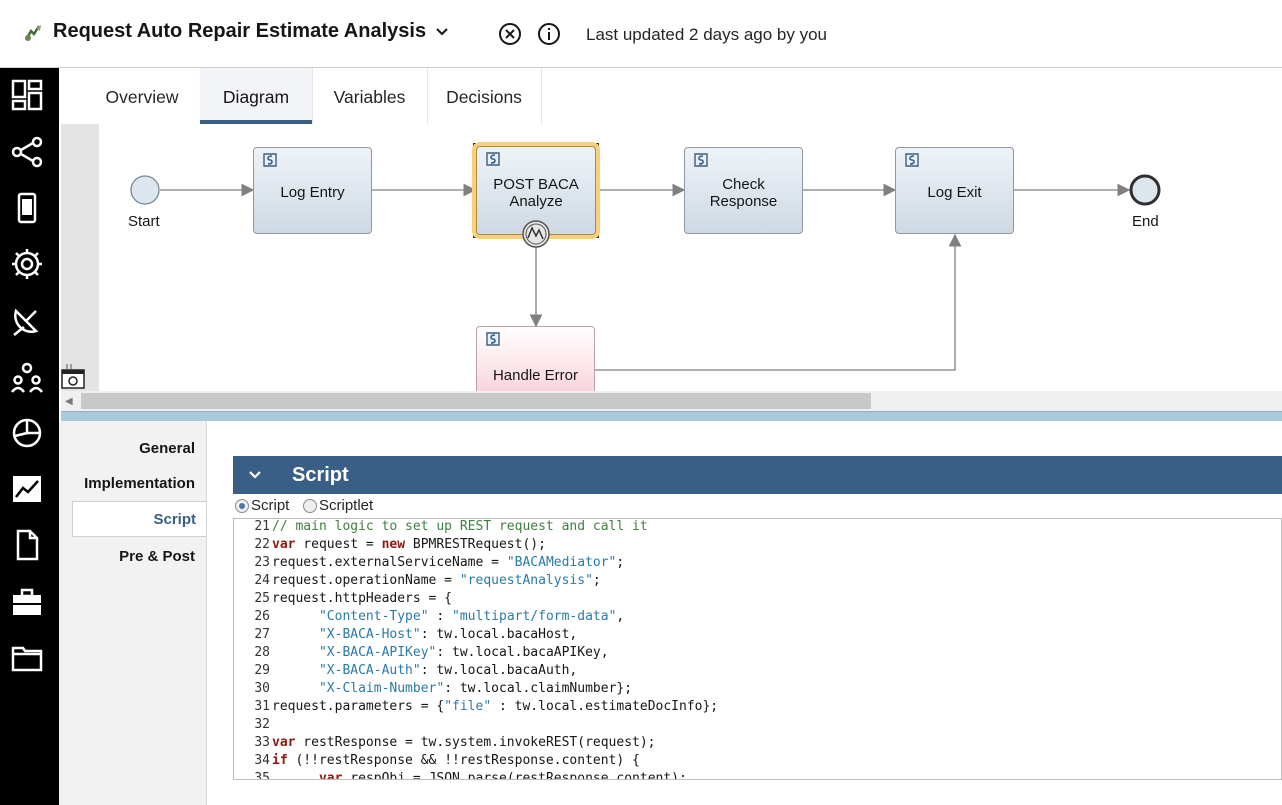 The image size is (1282, 805). What do you see at coordinates (605, 706) in the screenshot?
I see `code-token: : tw.local.estimateDocInfo};` at bounding box center [605, 706].